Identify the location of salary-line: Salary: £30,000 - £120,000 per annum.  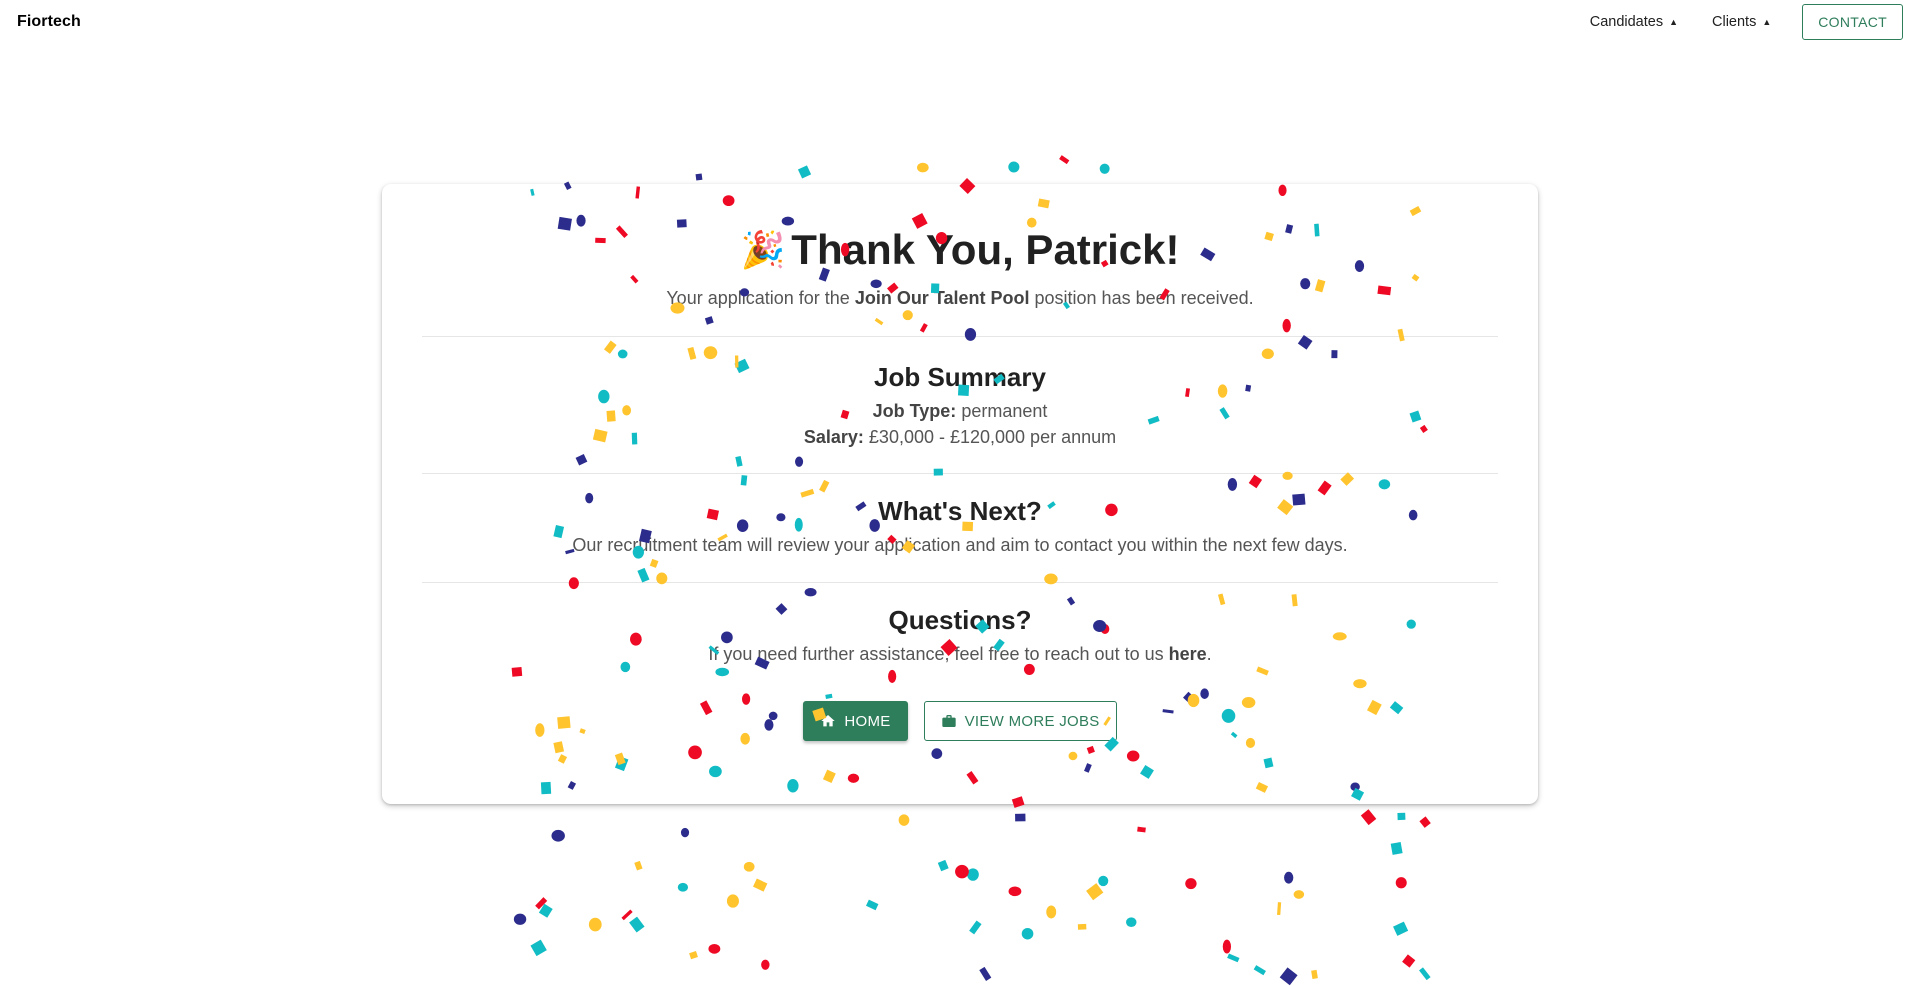
(960, 437).